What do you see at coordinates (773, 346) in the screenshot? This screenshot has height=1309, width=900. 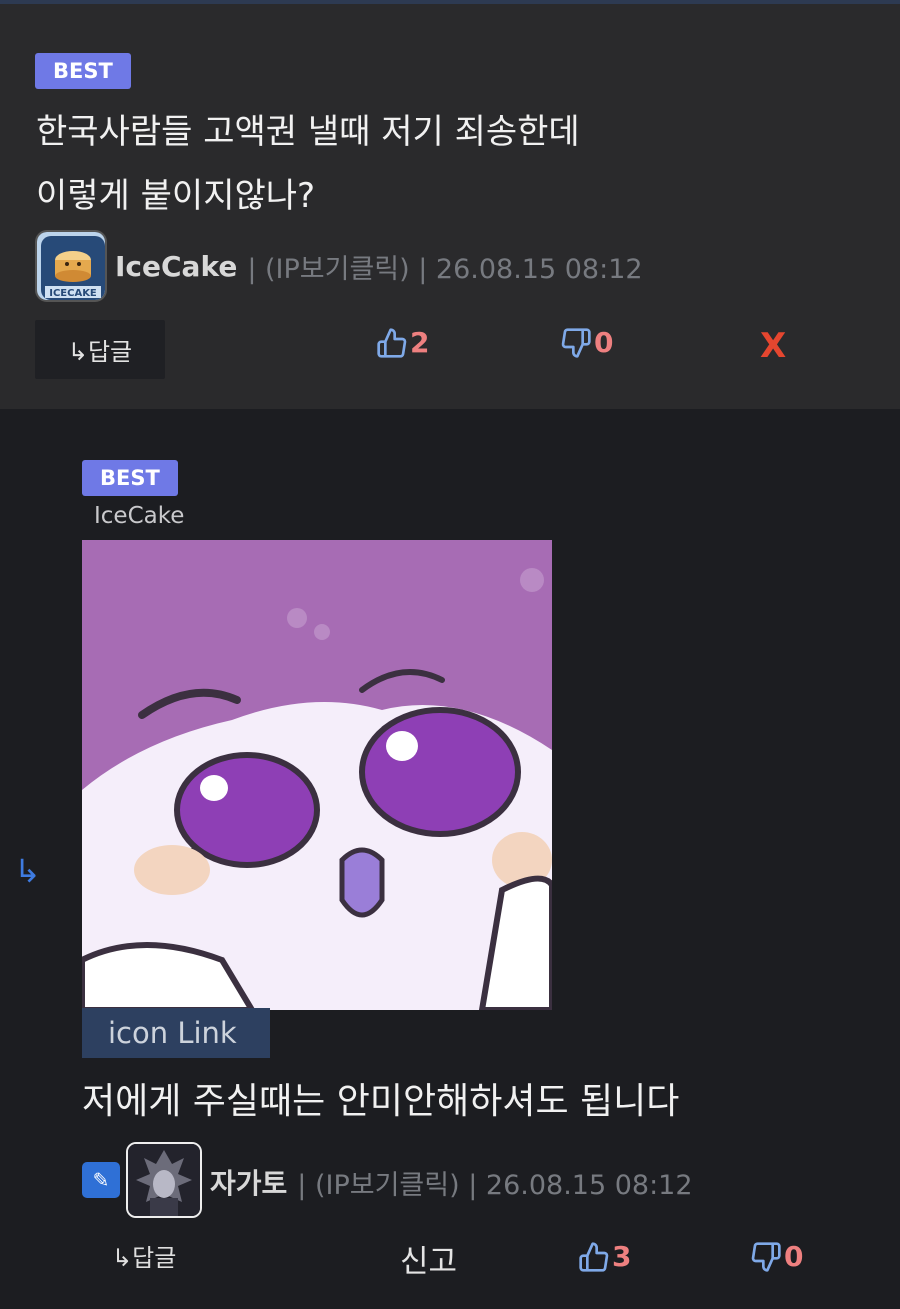 I see `close-icon: X` at bounding box center [773, 346].